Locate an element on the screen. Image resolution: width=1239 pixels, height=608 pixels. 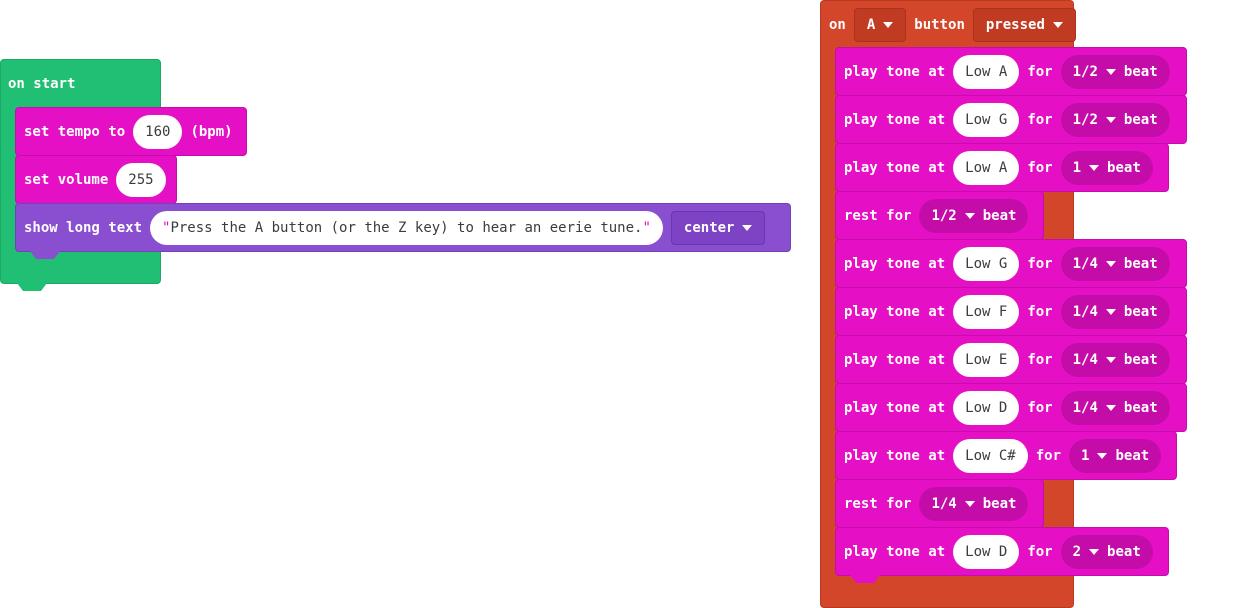
event-select-dropdown: pressed is located at coordinates (1024, 25).